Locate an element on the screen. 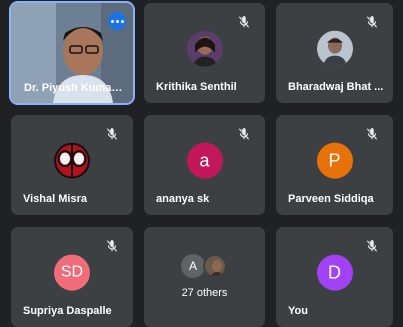  participant-name: Parveen Siddiqa is located at coordinates (331, 199).